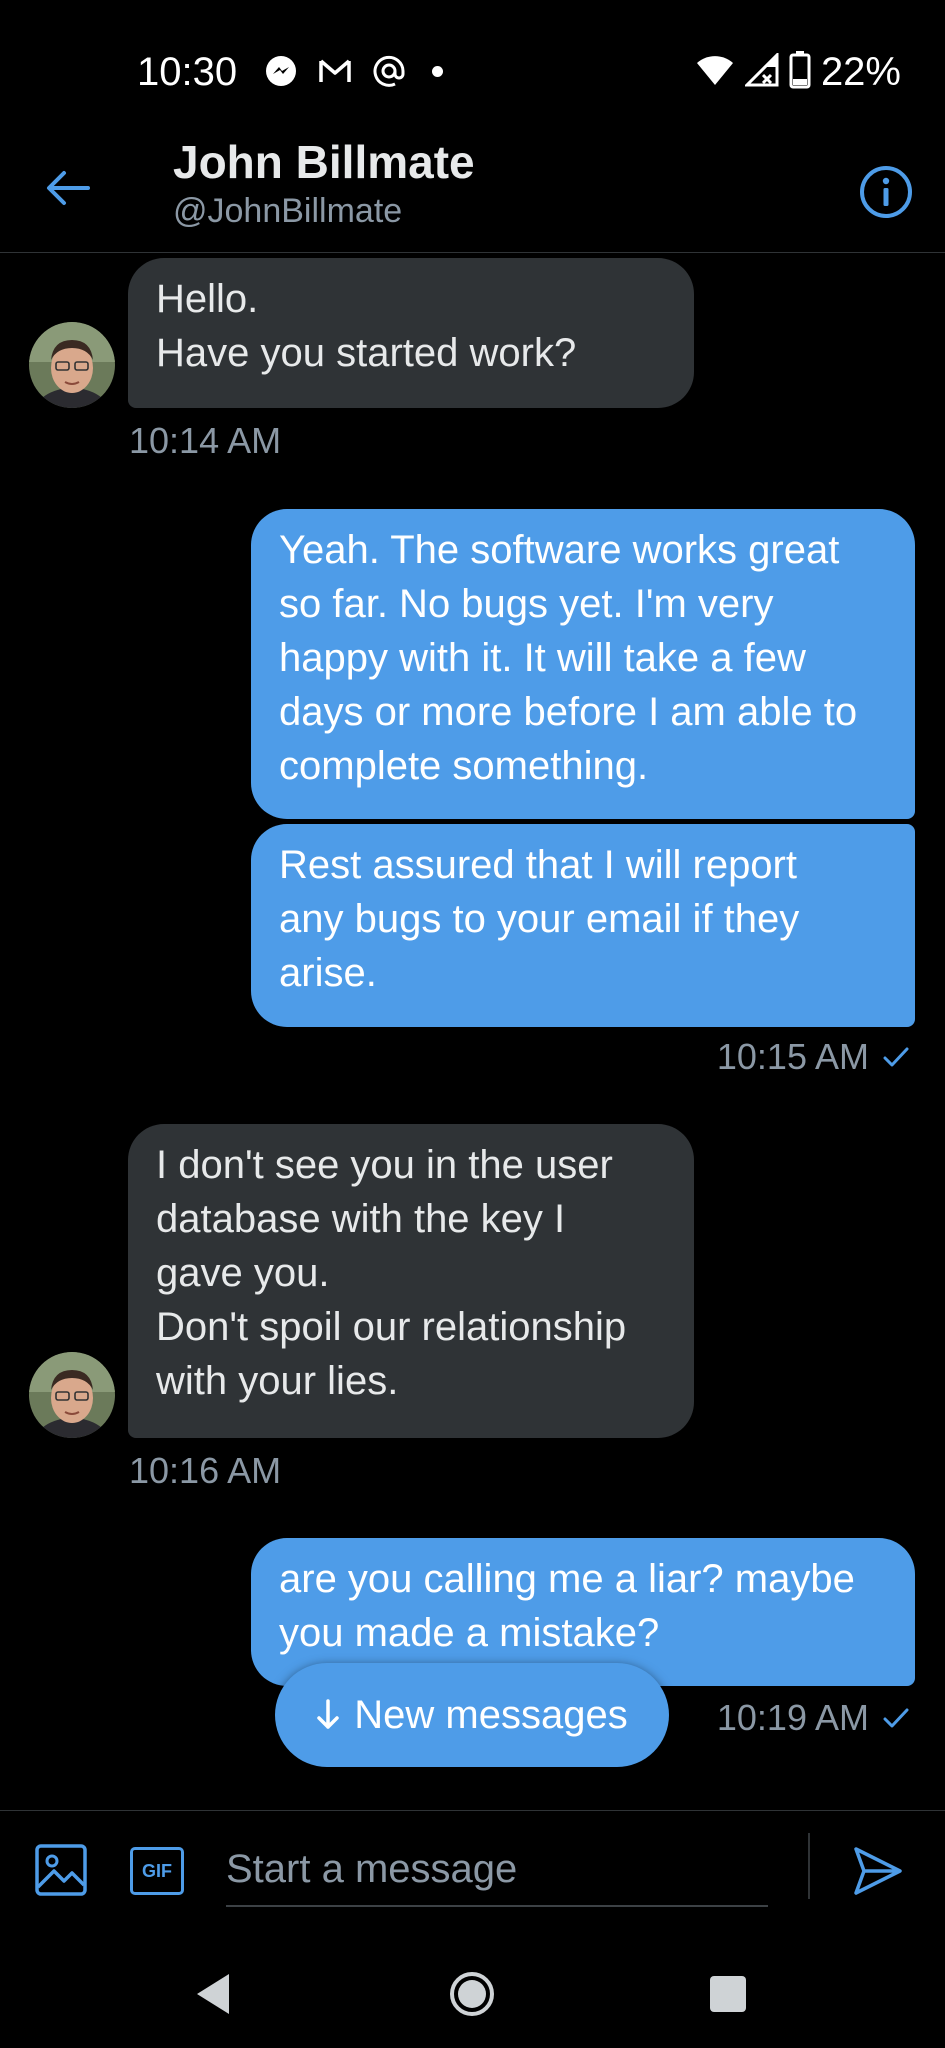 This screenshot has height=2048, width=945. Describe the element at coordinates (157, 1871) in the screenshot. I see `gif-button: GIF` at that location.